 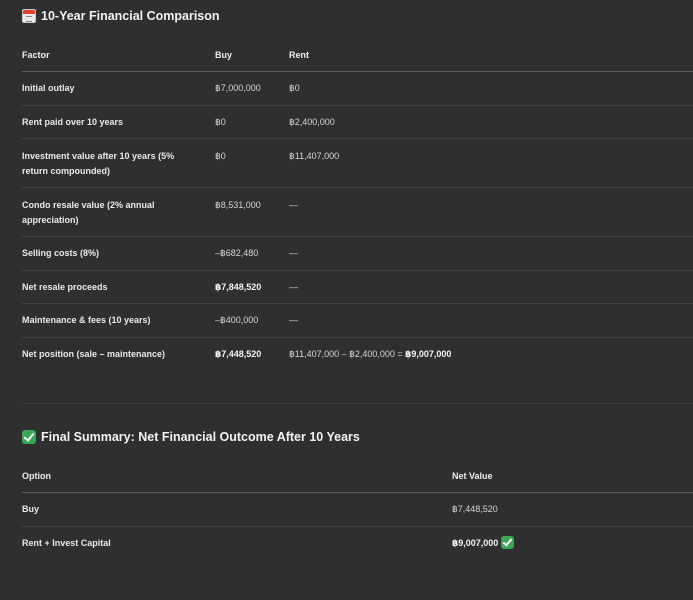 What do you see at coordinates (491, 88) in the screenshot?
I see `rent-cell: ฿0` at bounding box center [491, 88].